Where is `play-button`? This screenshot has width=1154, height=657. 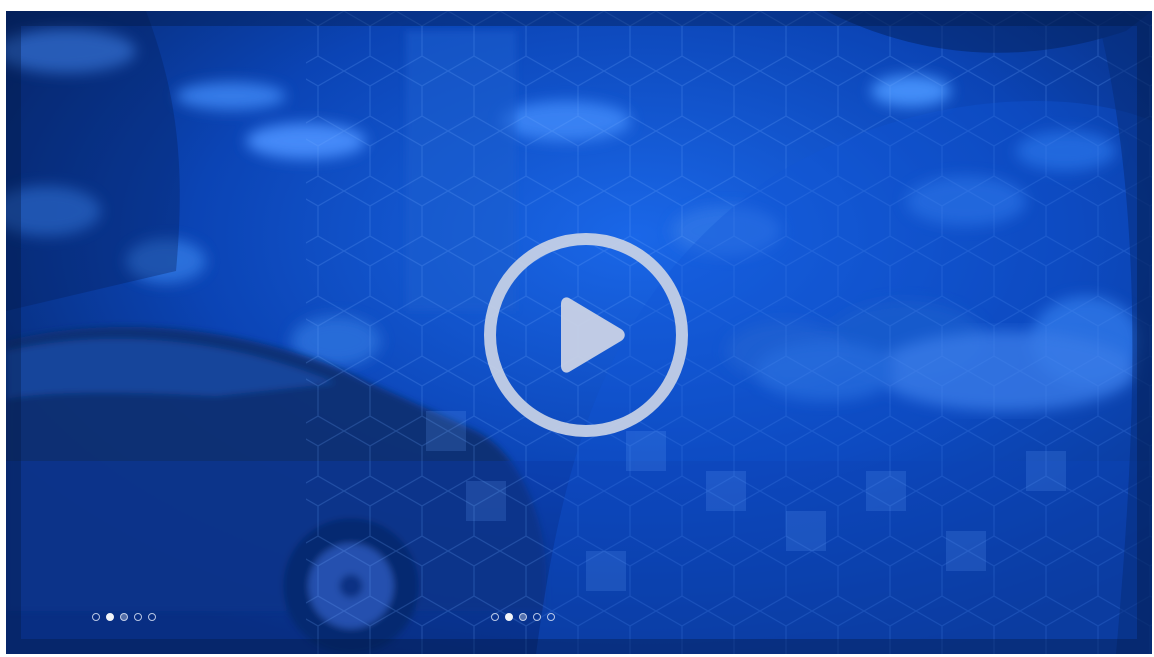 play-button is located at coordinates (586, 335).